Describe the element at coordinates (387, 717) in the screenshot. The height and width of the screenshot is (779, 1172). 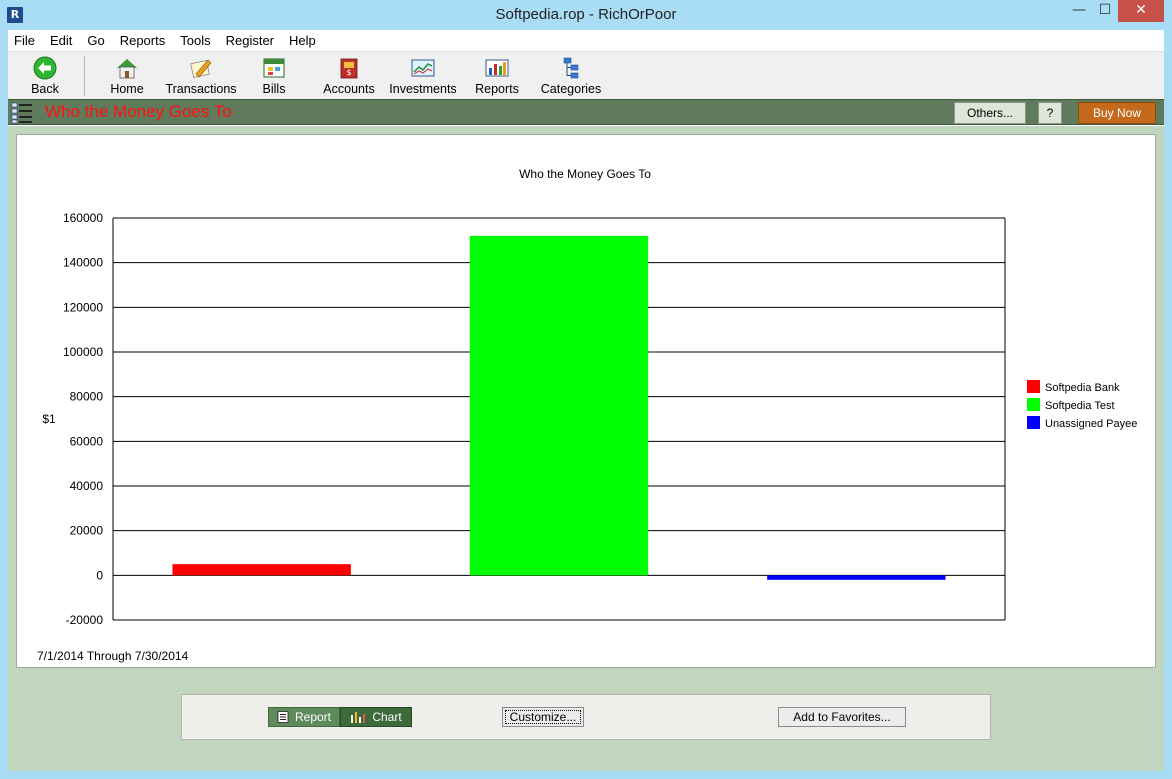
I see `chart-view-label: Chart` at that location.